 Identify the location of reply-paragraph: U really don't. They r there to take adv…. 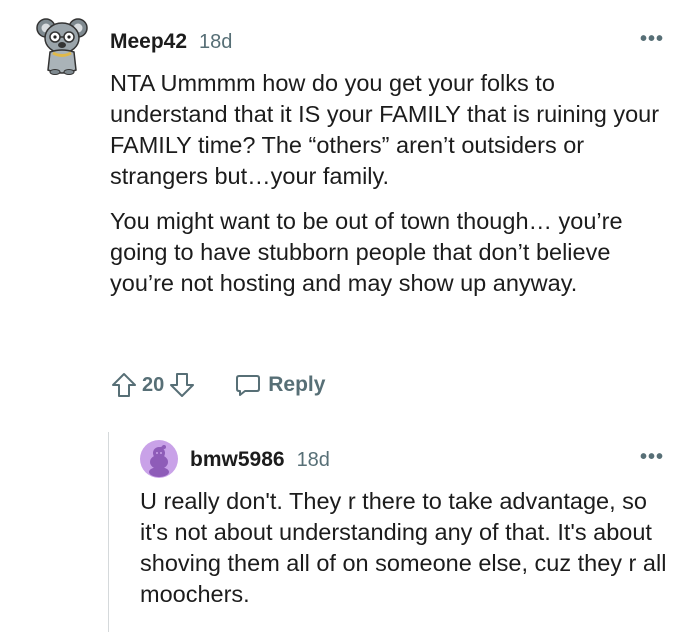
(403, 547).